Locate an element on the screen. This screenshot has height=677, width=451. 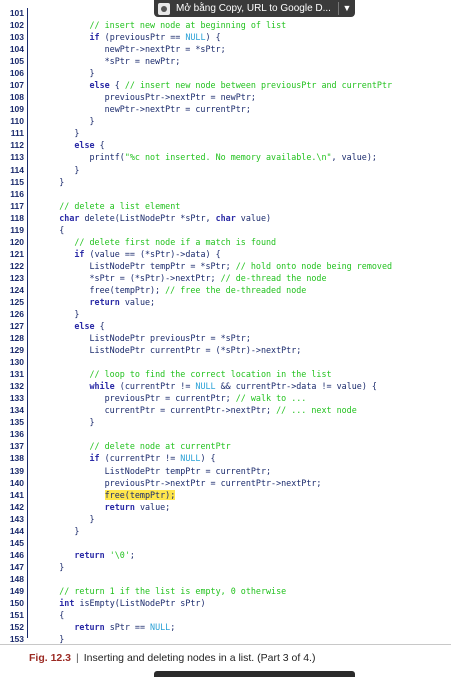
line-number: 141 is located at coordinates (16, 494).